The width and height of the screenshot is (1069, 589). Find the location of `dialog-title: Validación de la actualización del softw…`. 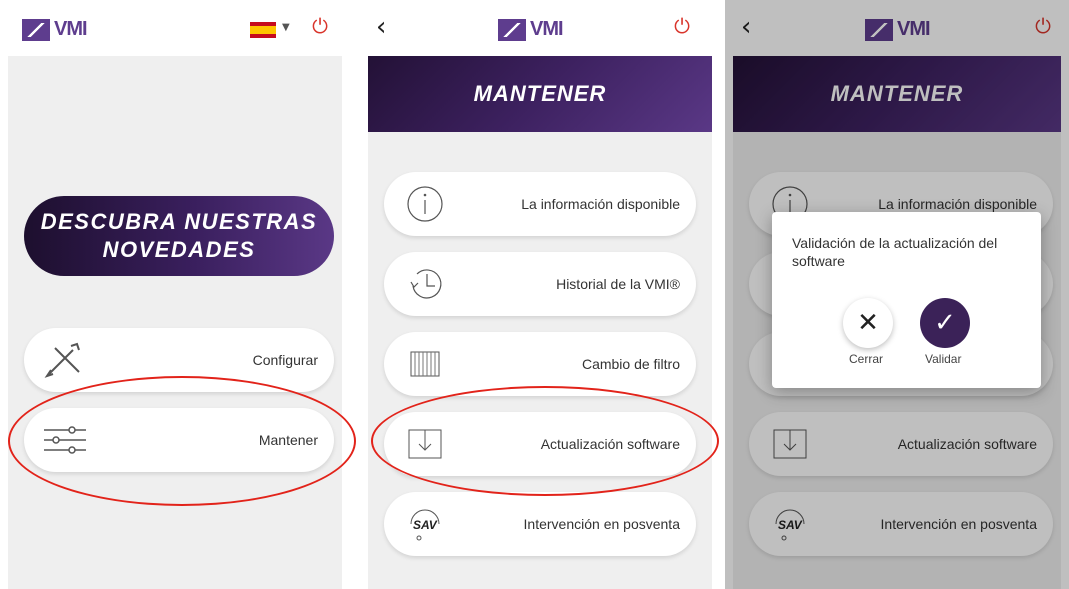

dialog-title: Validación de la actualización del softw… is located at coordinates (895, 252).